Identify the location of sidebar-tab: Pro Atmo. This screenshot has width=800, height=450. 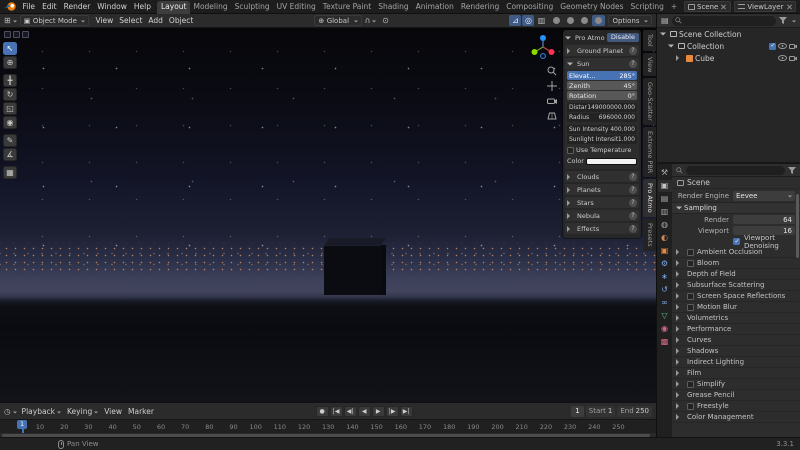
(649, 198).